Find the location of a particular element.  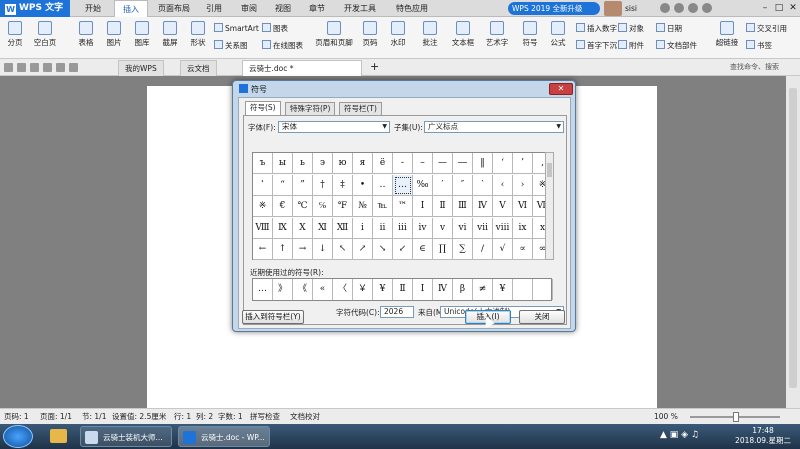

tab-current-document: 云骑士.doc * is located at coordinates (302, 68).